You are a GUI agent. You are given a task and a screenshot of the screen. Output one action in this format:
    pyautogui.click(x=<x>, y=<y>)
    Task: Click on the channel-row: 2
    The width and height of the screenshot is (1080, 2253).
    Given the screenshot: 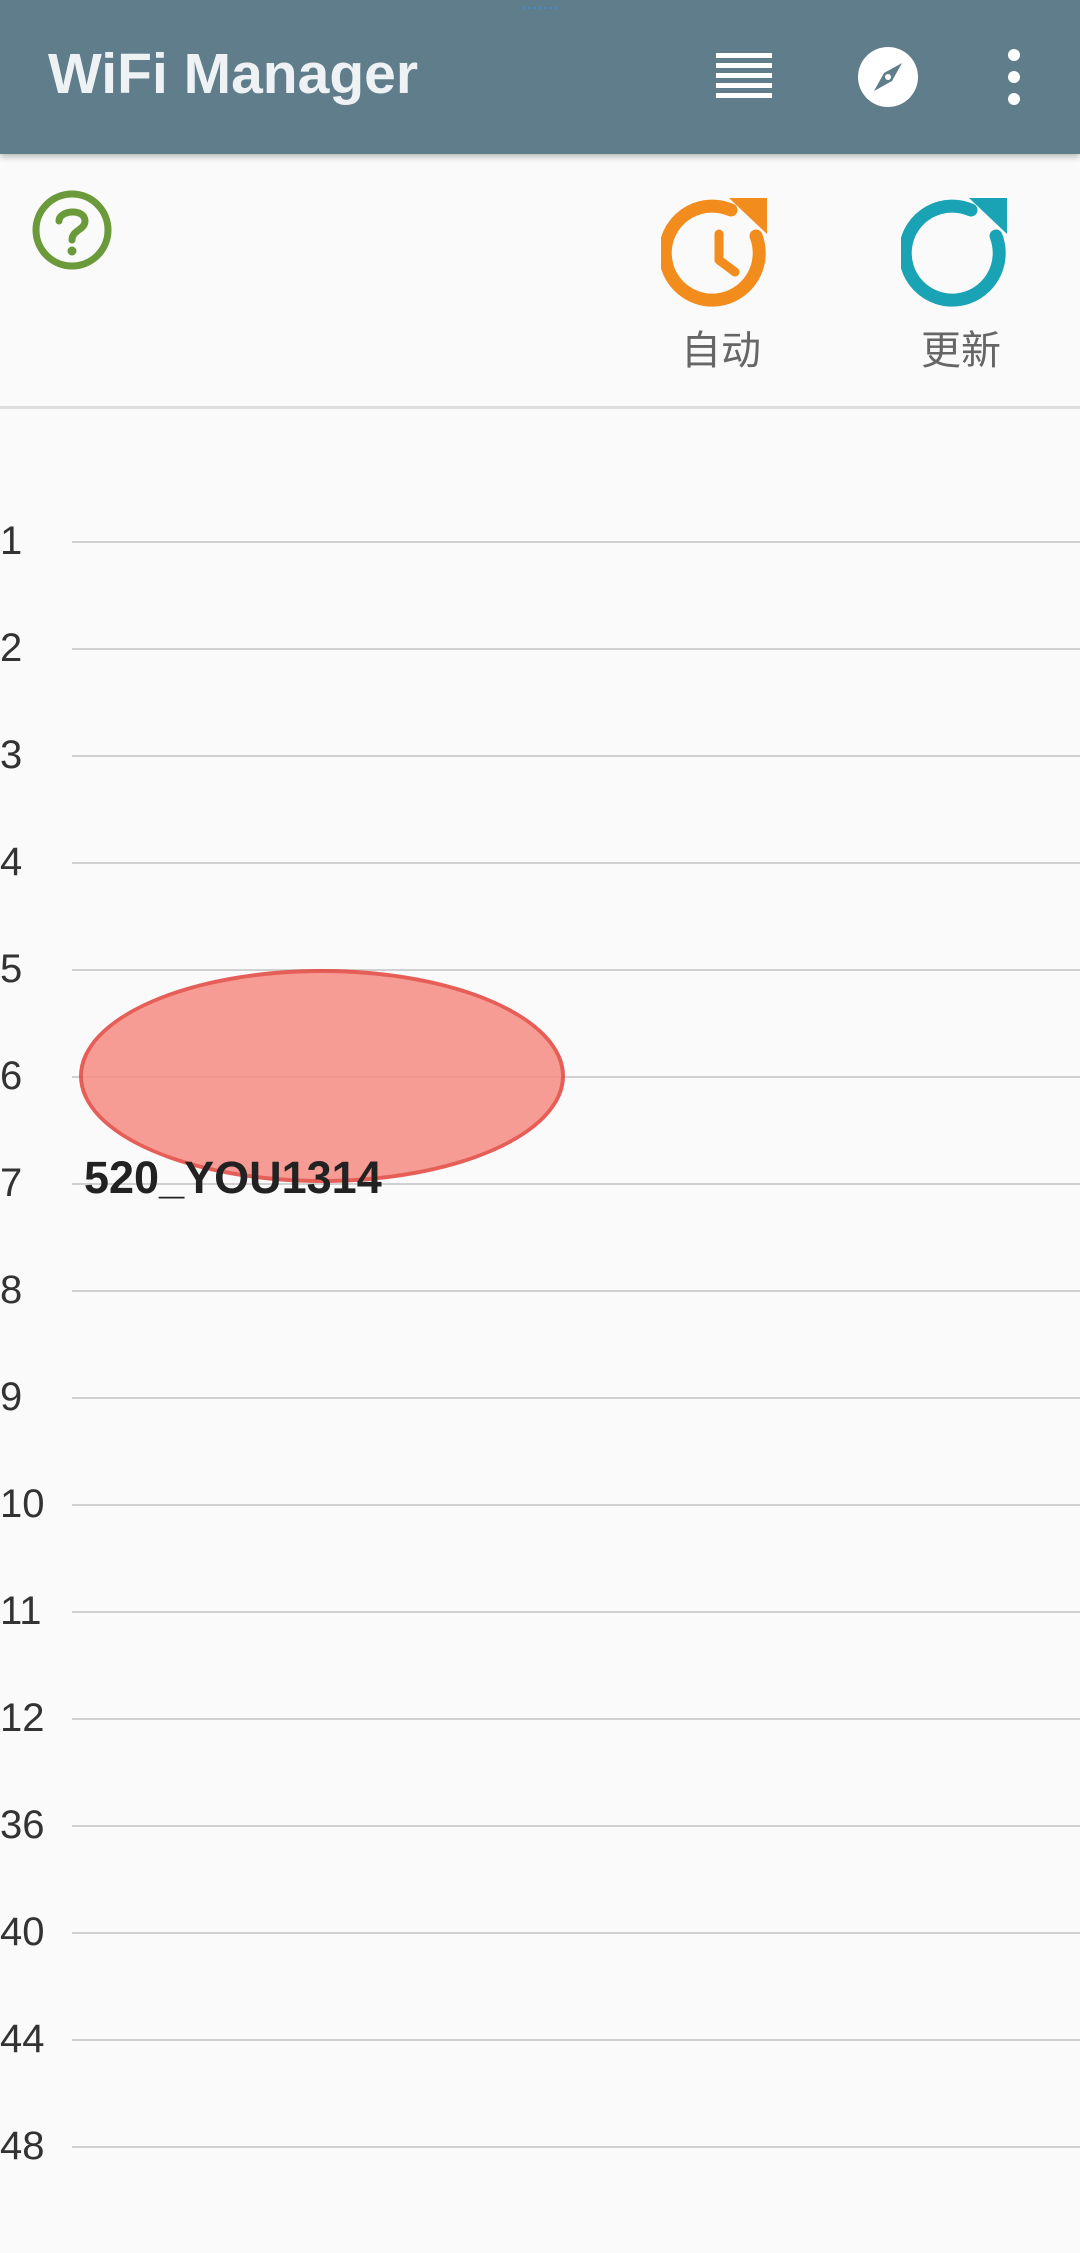 What is the action you would take?
    pyautogui.click(x=540, y=690)
    